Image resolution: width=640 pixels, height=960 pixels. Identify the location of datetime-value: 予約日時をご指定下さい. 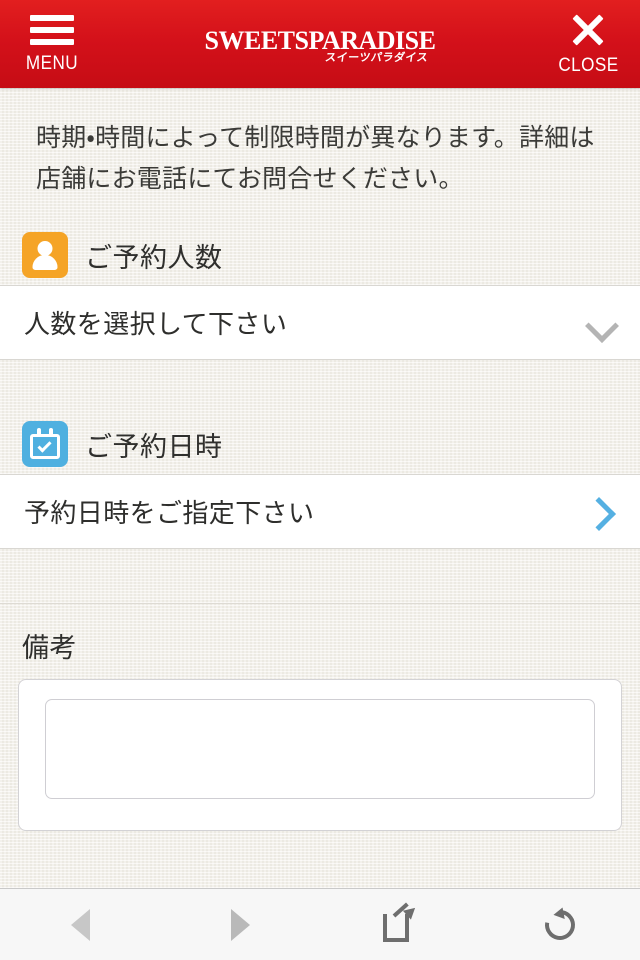
(169, 513).